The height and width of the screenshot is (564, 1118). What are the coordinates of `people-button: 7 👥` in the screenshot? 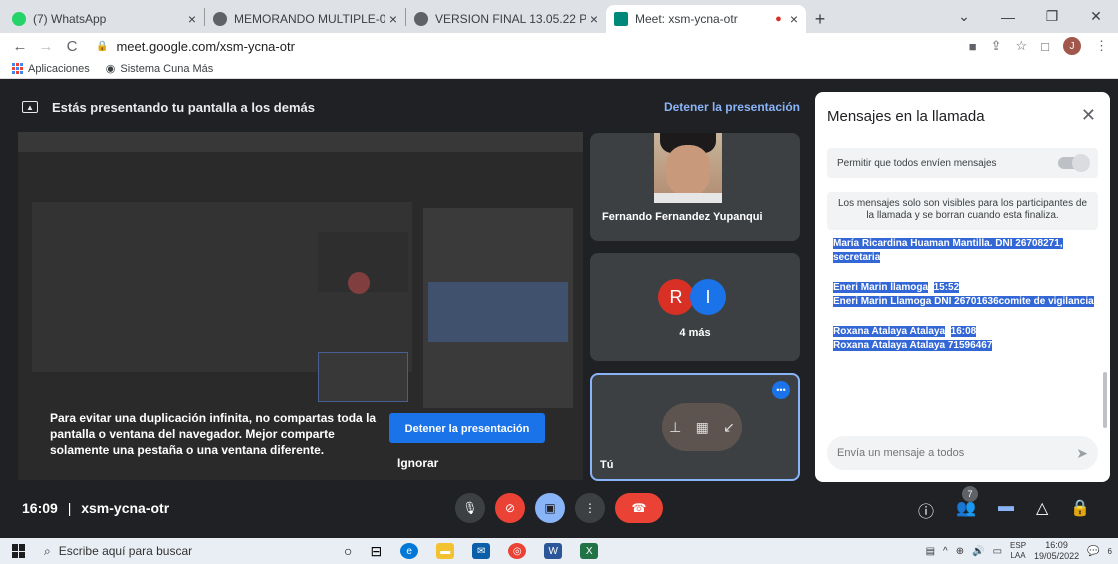 It's located at (967, 504).